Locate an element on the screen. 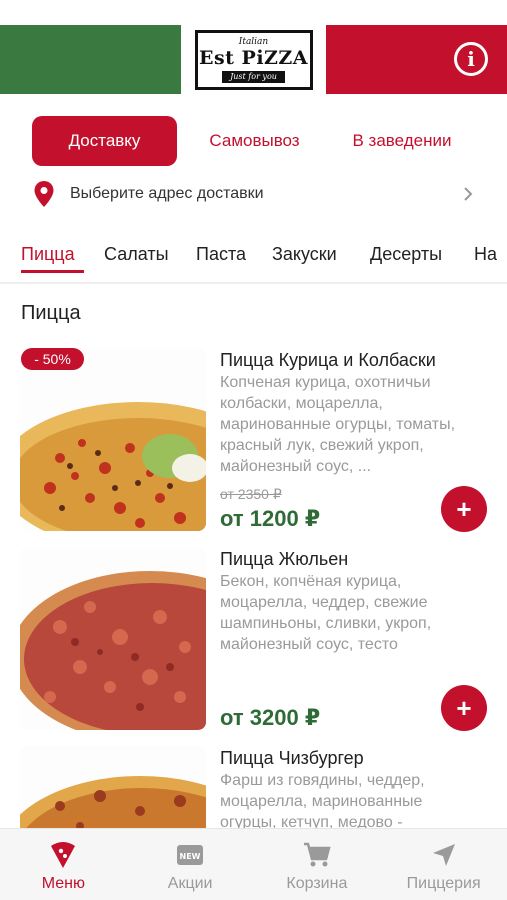 The width and height of the screenshot is (507, 900). logo: Italian Est PiZZA Just for you is located at coordinates (253, 59).